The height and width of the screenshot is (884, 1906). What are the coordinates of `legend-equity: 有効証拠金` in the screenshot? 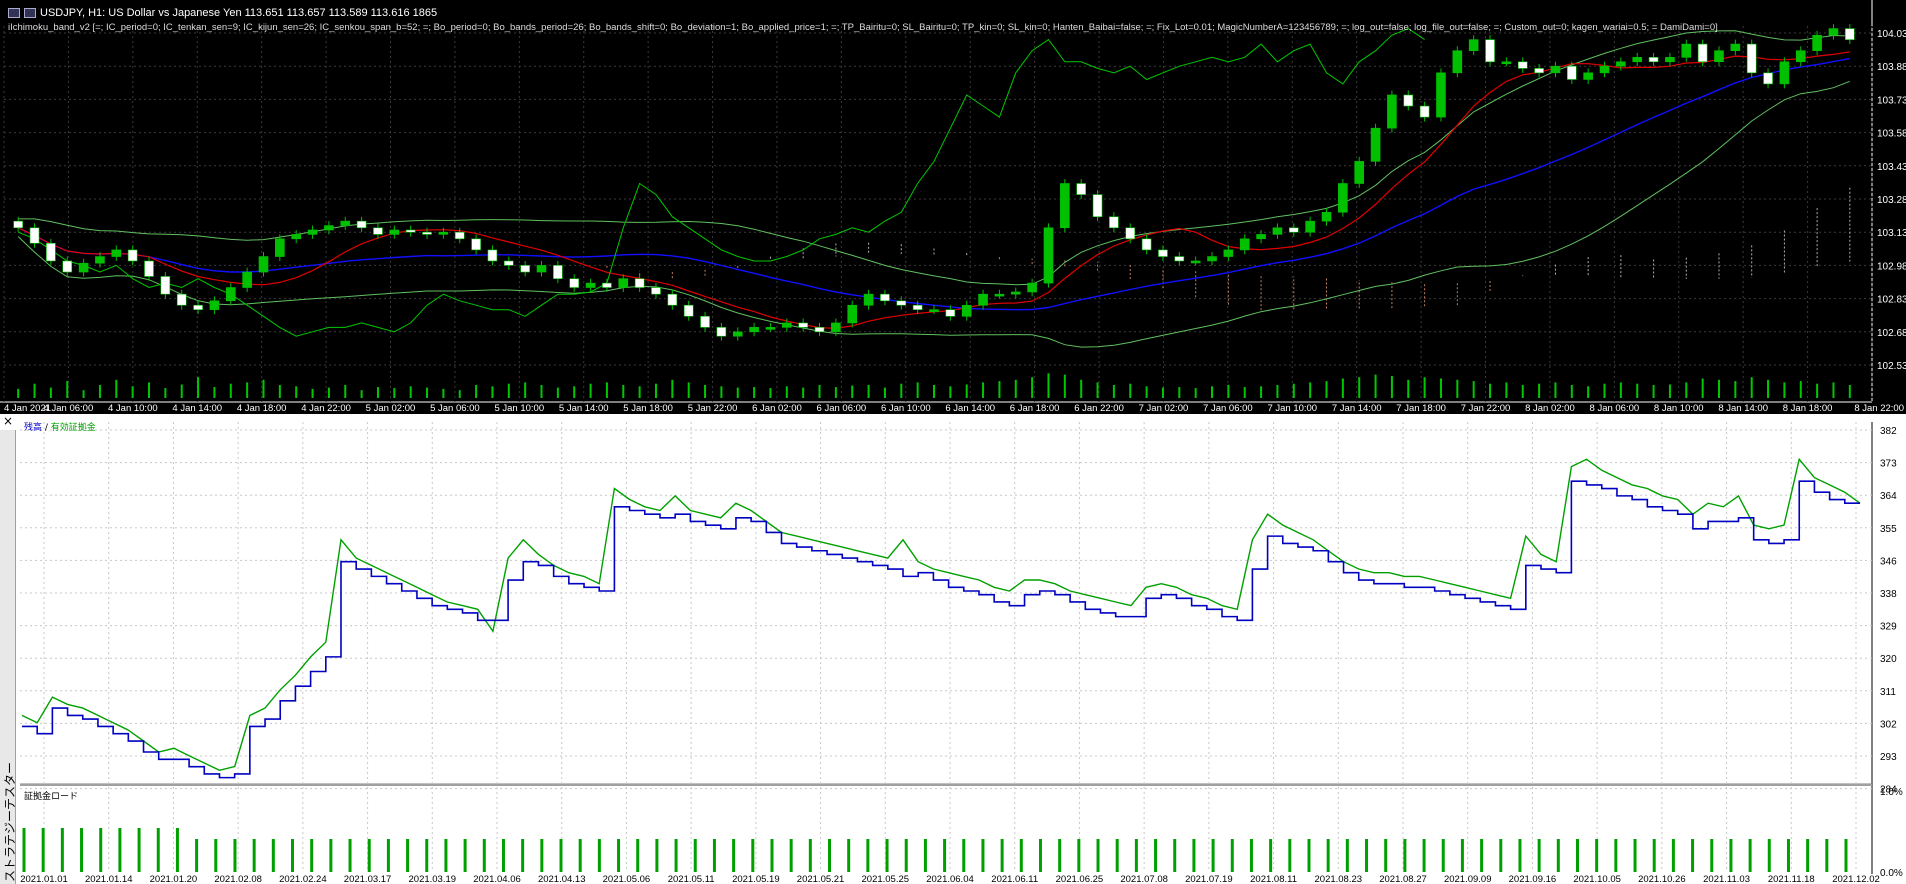 It's located at (73, 428).